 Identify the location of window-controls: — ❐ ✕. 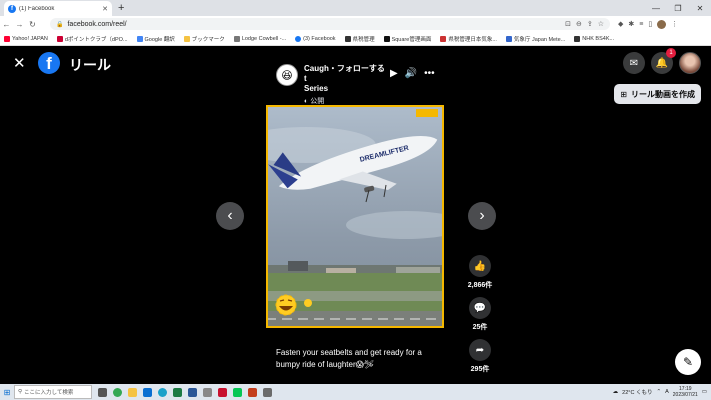
(678, 8).